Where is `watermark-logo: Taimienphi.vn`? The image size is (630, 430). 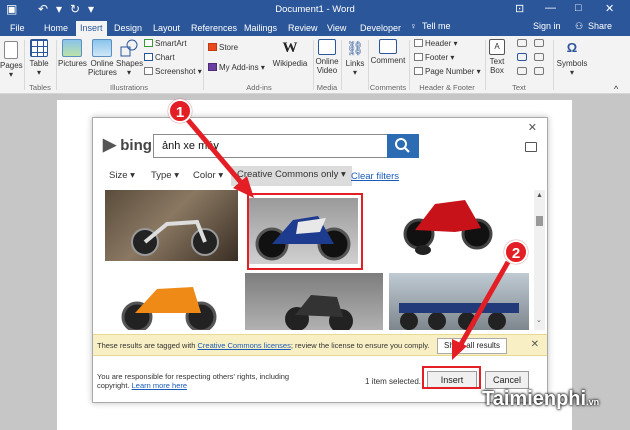
watermark-logo: Taimienphi.vn is located at coordinates (541, 399).